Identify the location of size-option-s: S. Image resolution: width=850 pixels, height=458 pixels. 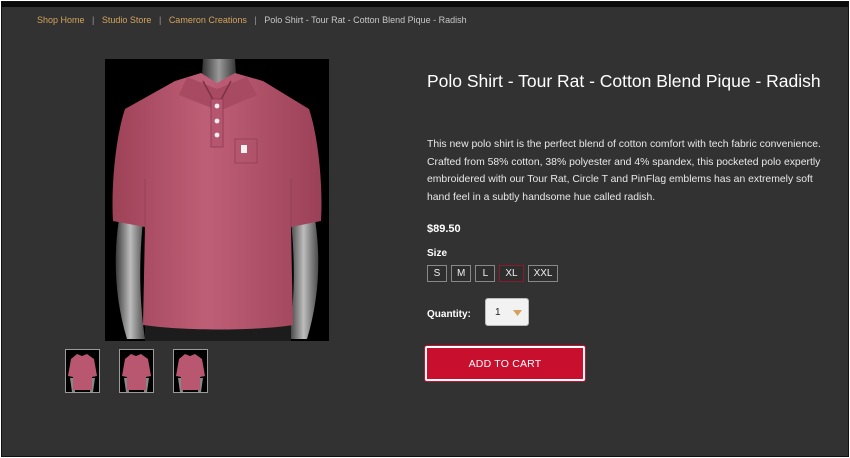
(437, 273).